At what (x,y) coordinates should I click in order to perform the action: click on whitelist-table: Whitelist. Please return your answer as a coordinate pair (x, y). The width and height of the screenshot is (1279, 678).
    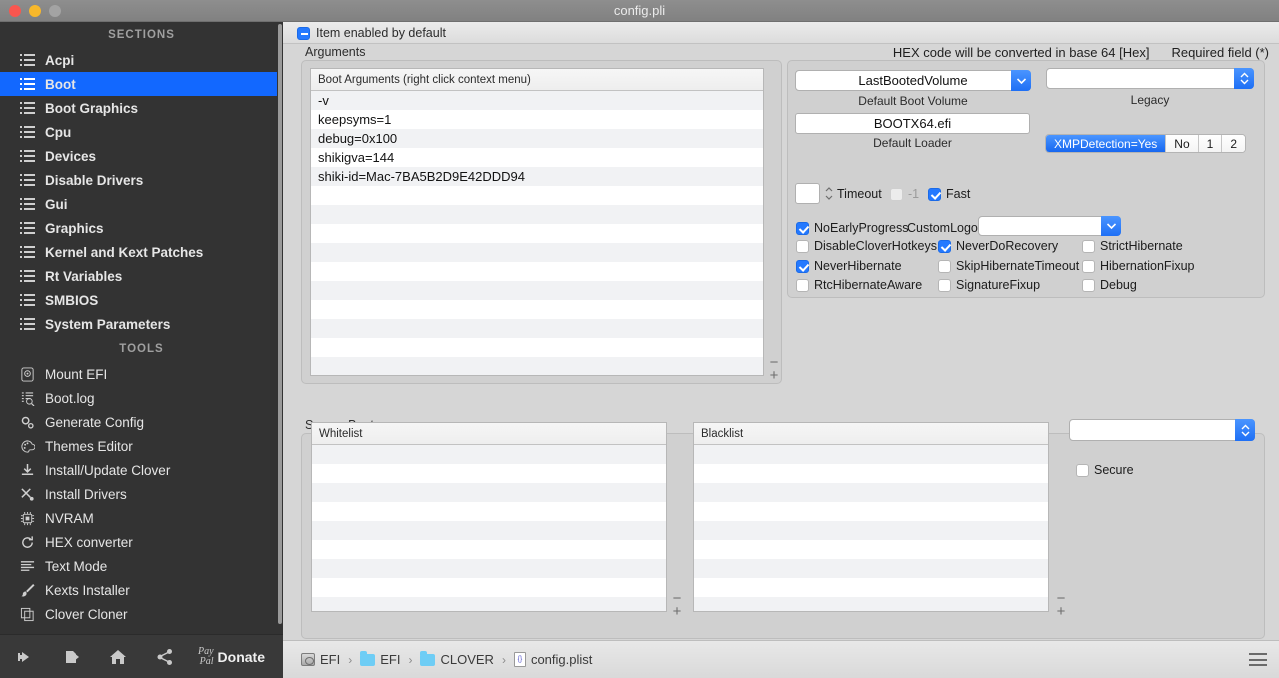
    Looking at the image, I should click on (489, 517).